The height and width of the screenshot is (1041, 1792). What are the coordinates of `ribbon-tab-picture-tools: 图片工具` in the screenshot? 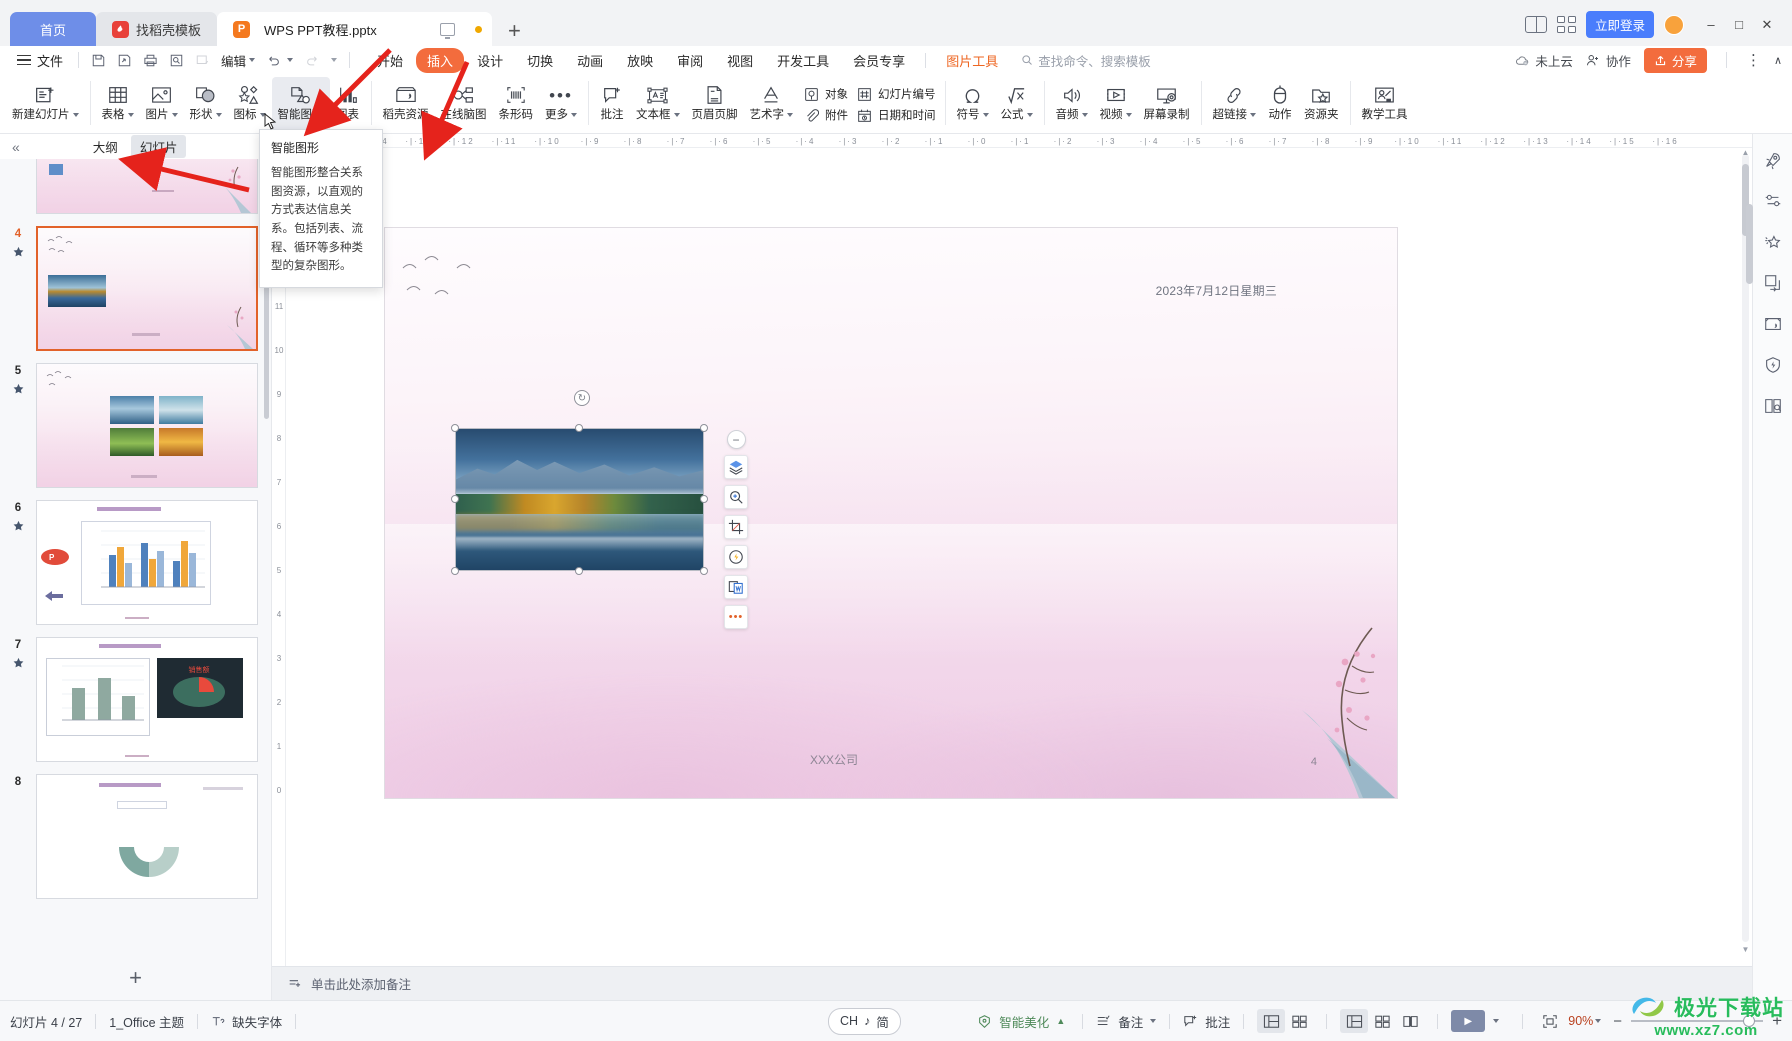 It's located at (972, 60).